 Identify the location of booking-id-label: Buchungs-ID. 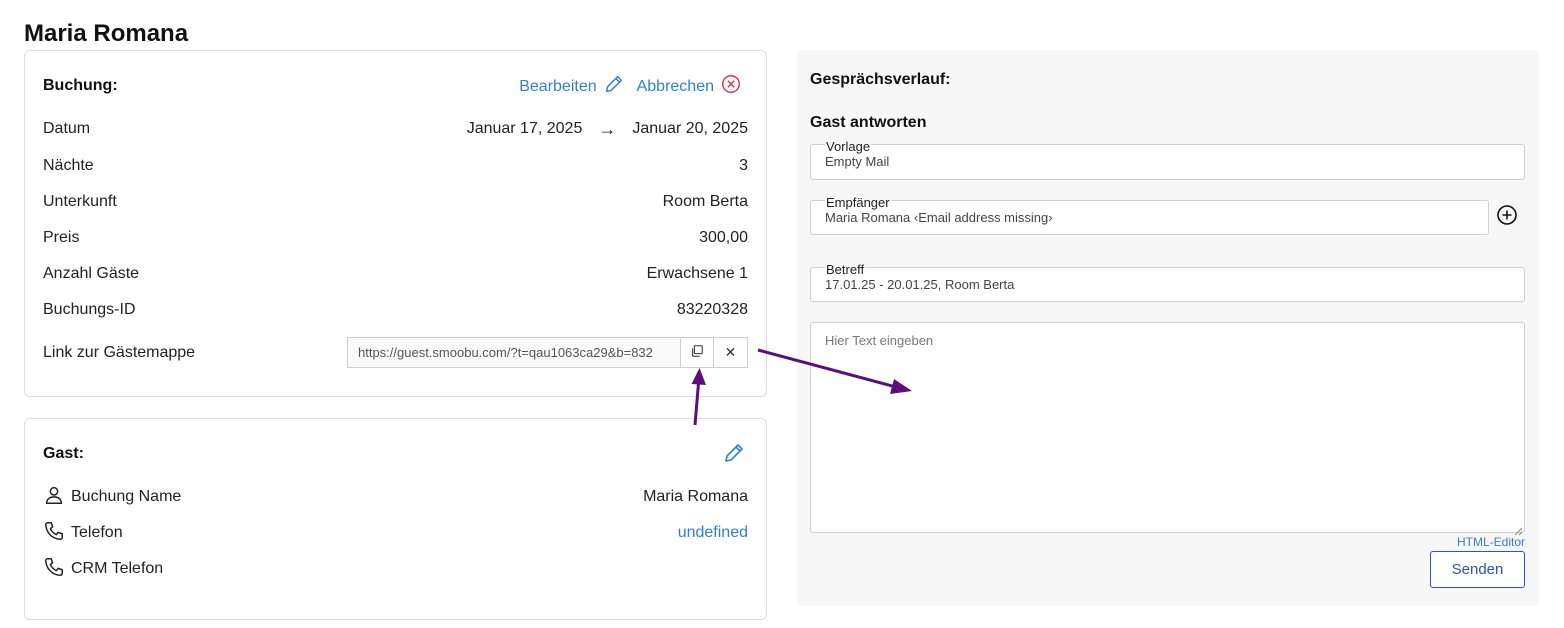
(89, 309).